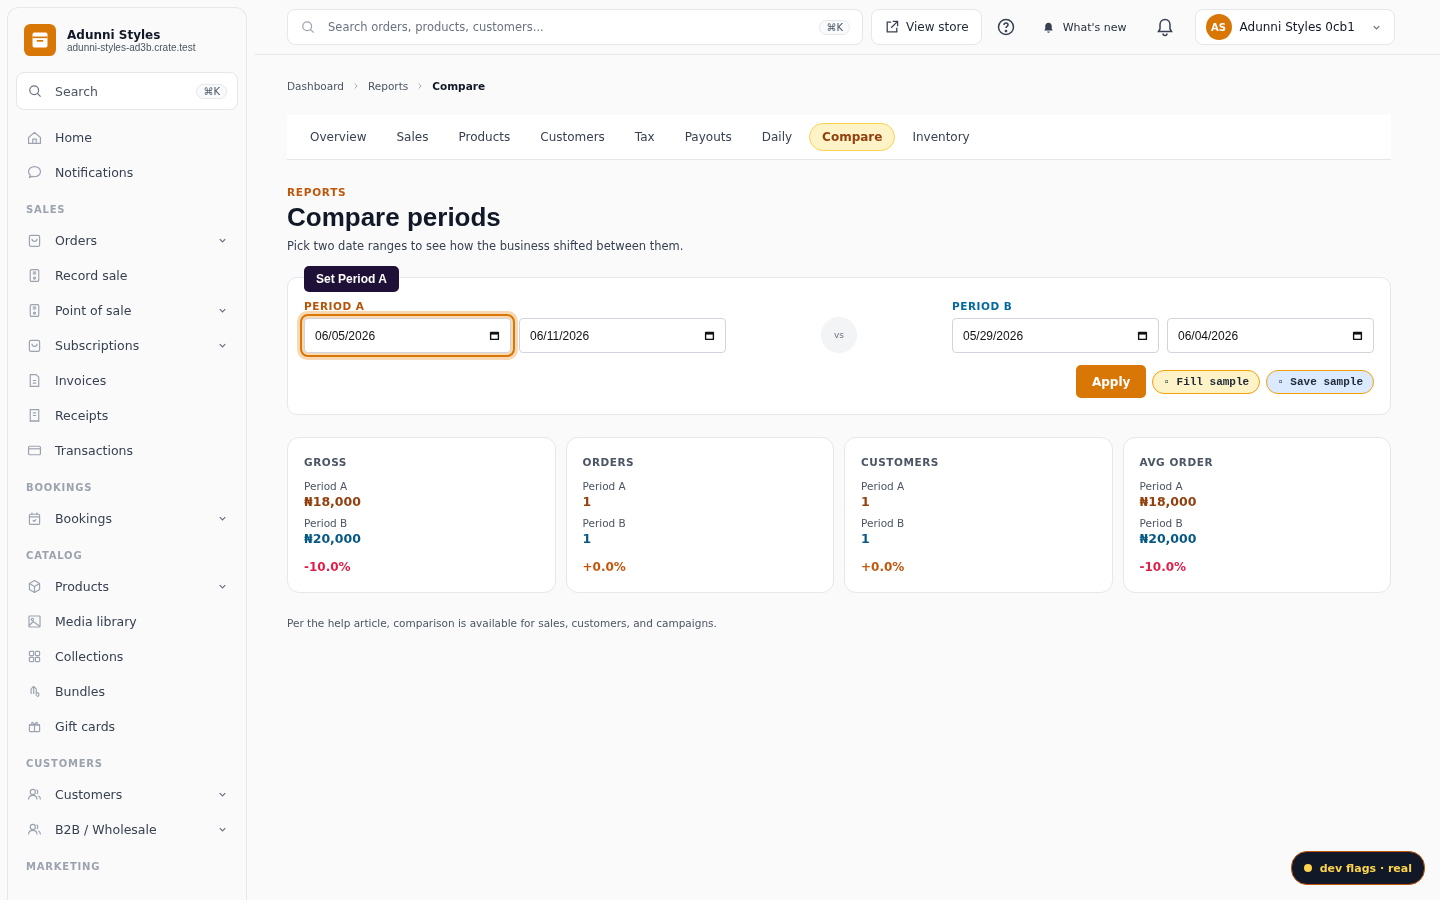 This screenshot has width=1440, height=900. Describe the element at coordinates (120, 91) in the screenshot. I see `search-input: Search` at that location.